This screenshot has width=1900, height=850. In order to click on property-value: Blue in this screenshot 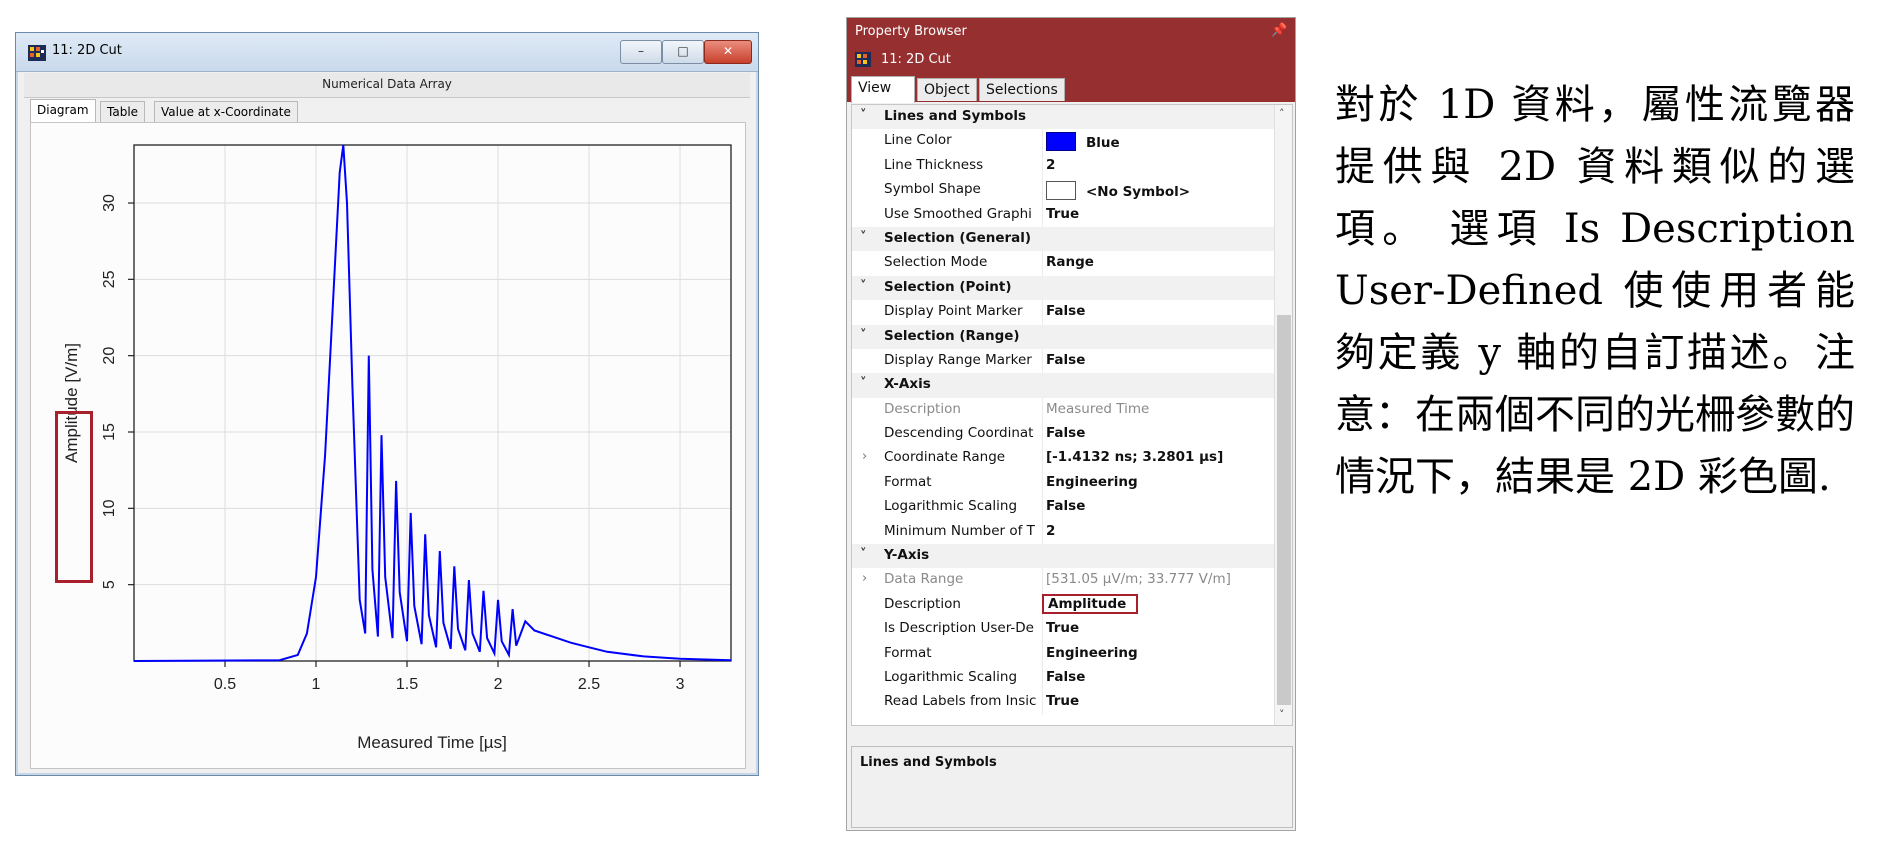, I will do `click(1083, 142)`.